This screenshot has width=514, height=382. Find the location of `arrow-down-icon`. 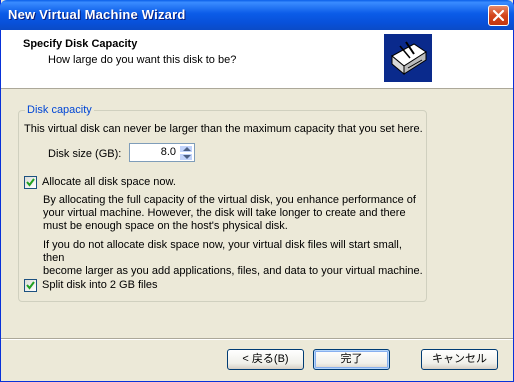

arrow-down-icon is located at coordinates (187, 157).